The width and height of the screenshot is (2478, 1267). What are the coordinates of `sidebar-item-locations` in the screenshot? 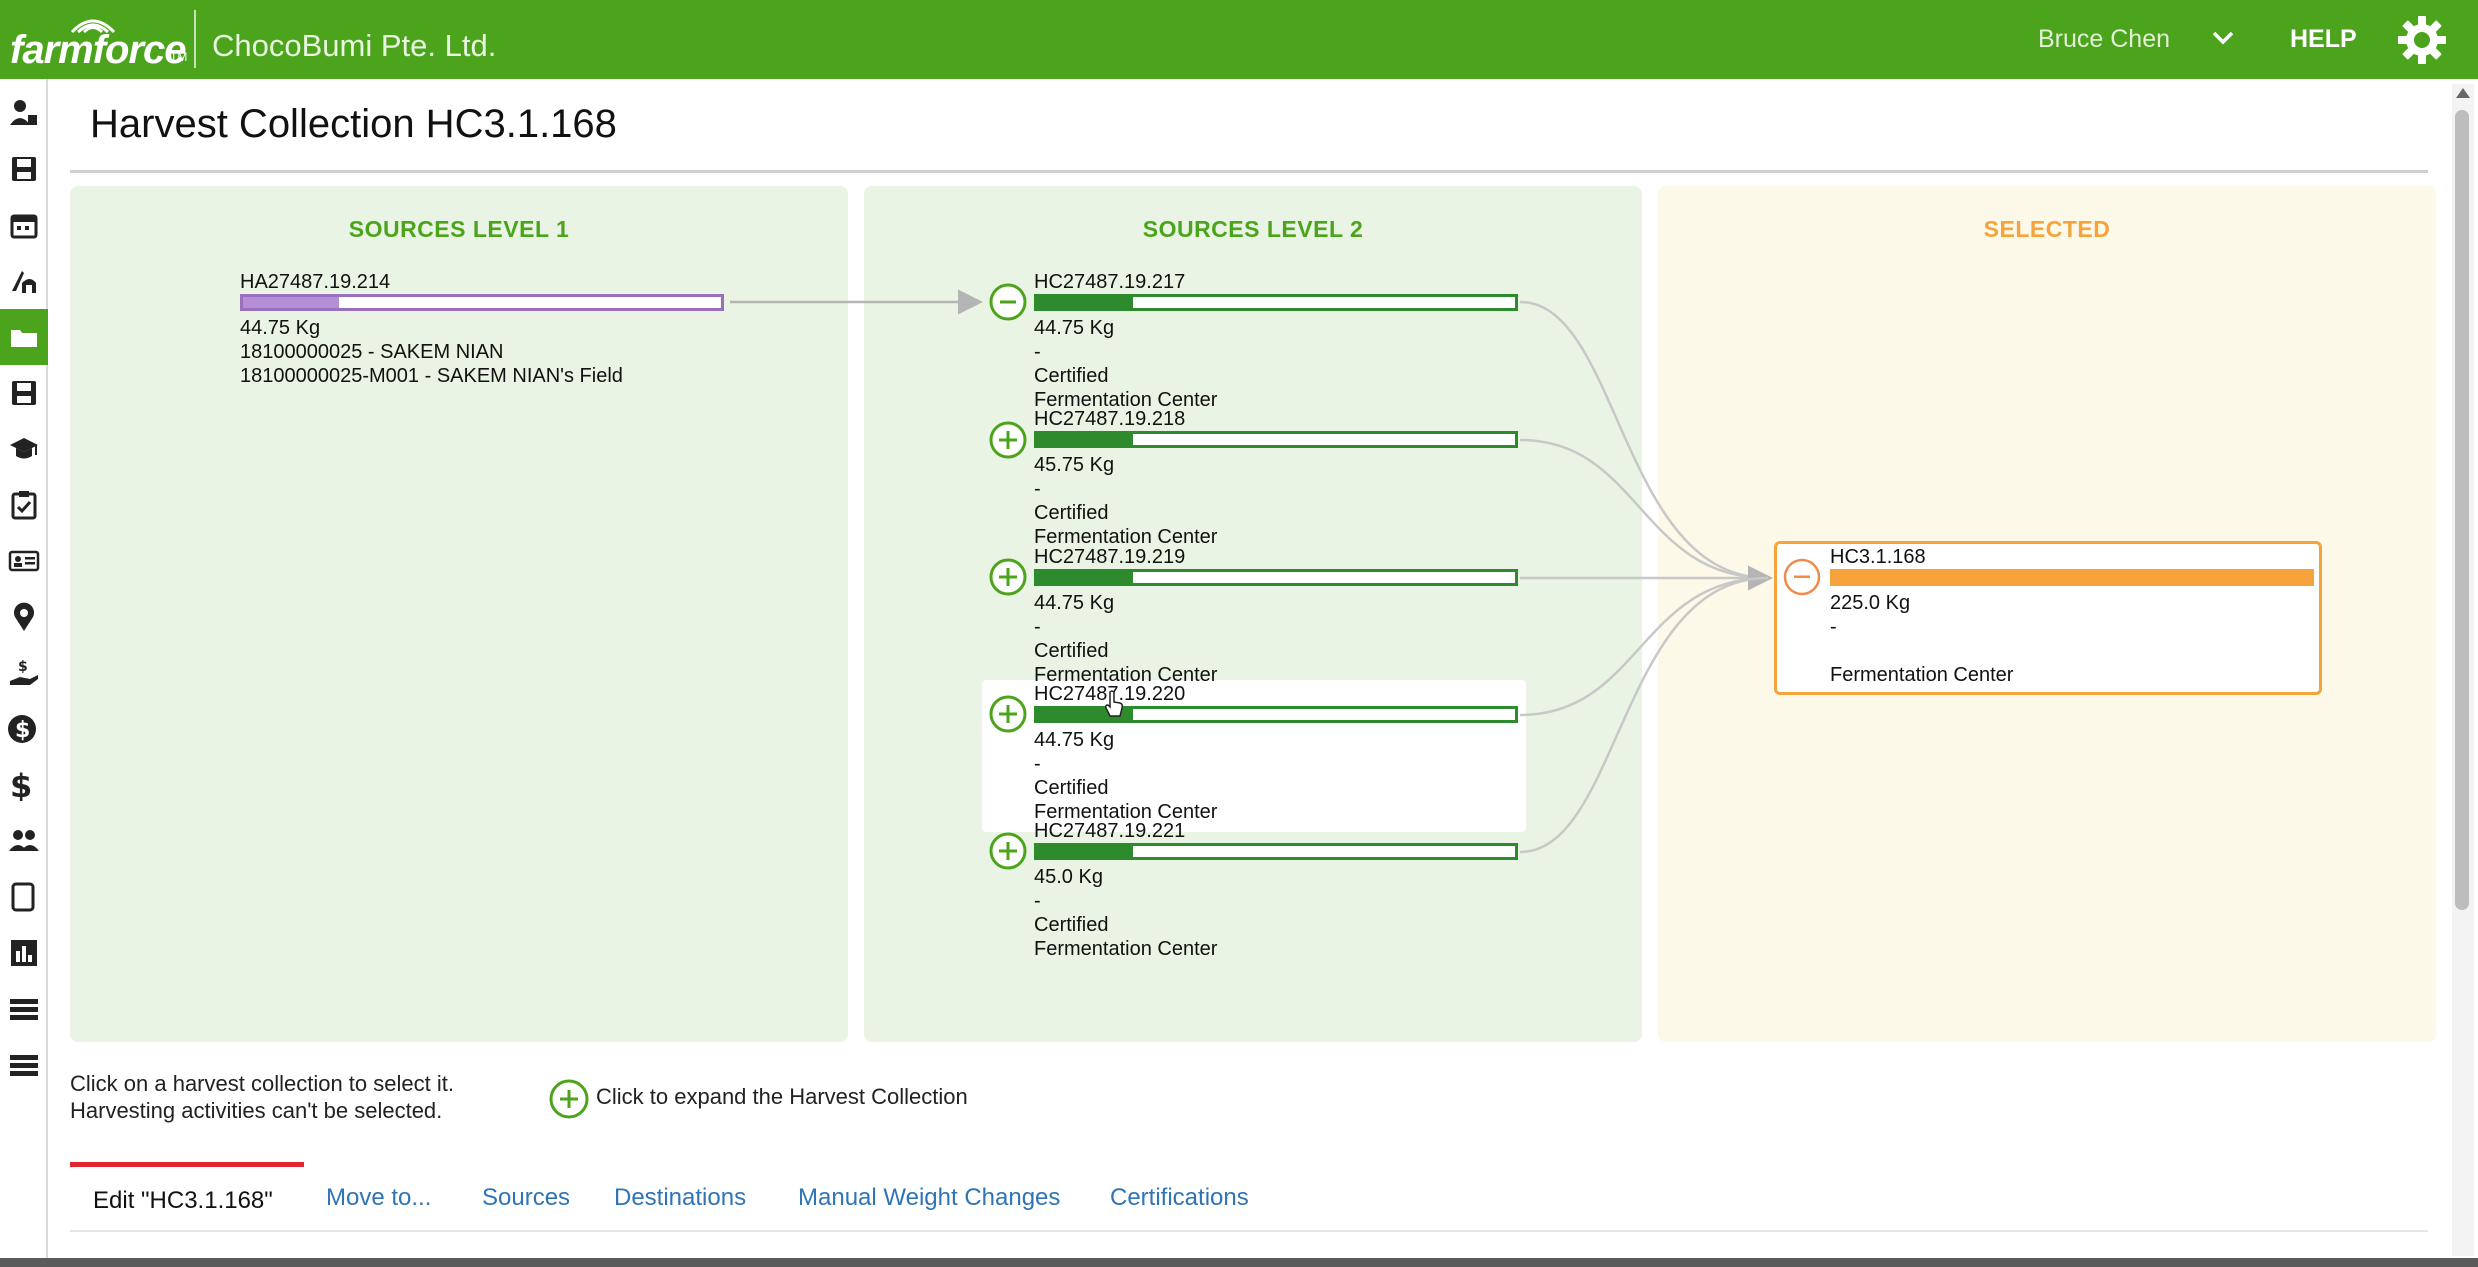 It's located at (24, 617).